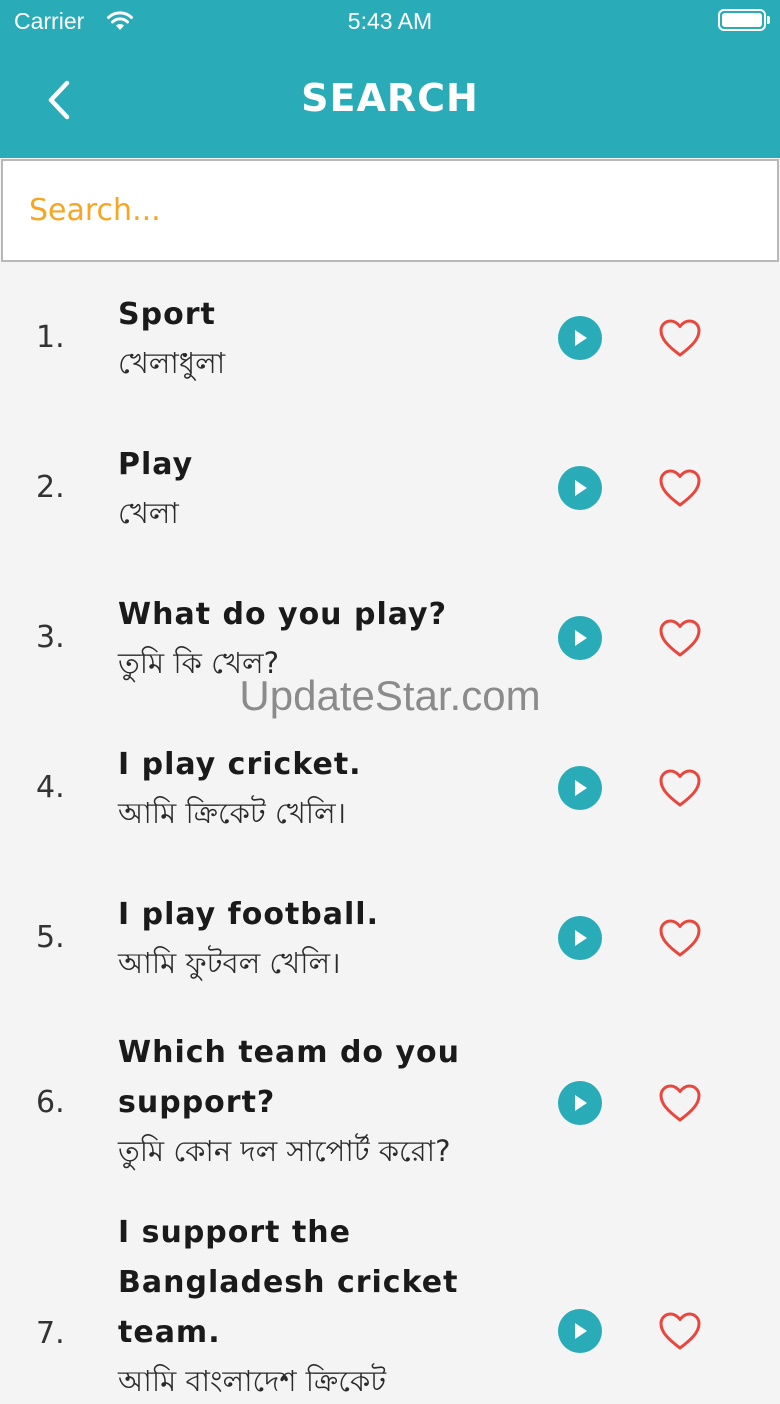 The width and height of the screenshot is (780, 1404). I want to click on status-time: 5:43 AM, so click(390, 21).